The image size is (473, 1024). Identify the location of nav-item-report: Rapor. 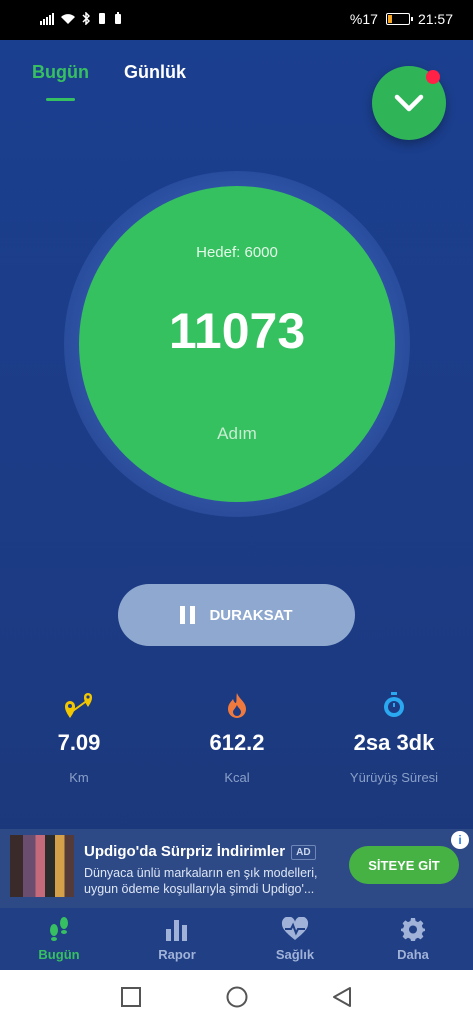
(177, 939).